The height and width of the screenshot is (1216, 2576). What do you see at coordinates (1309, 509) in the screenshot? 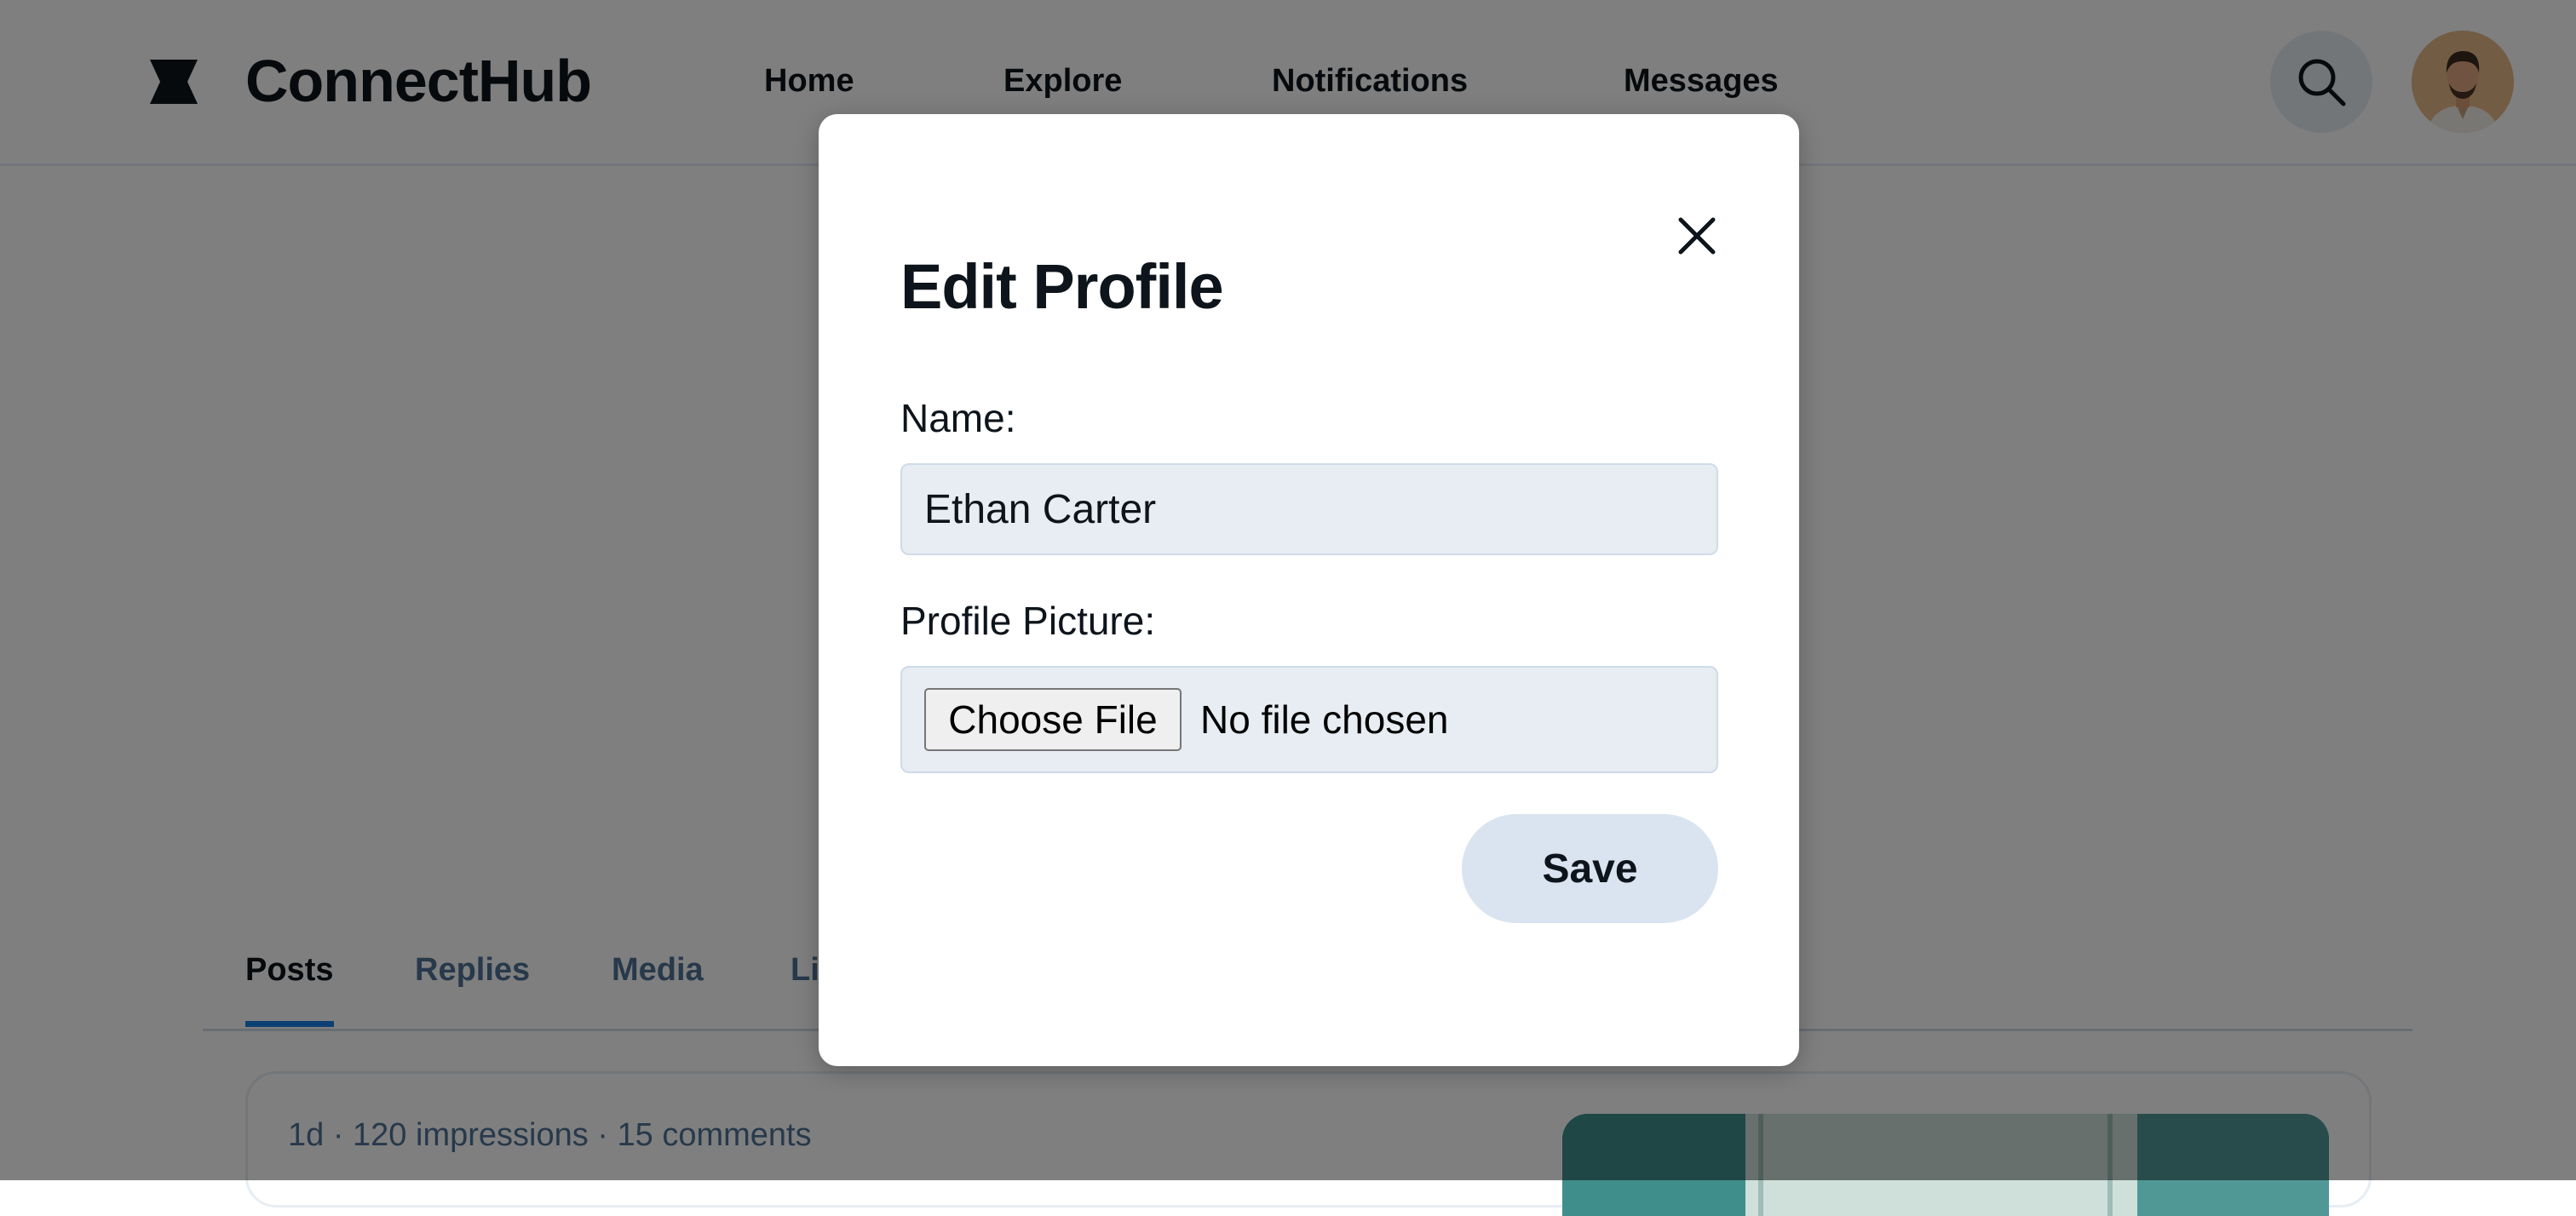
I see `name-input` at bounding box center [1309, 509].